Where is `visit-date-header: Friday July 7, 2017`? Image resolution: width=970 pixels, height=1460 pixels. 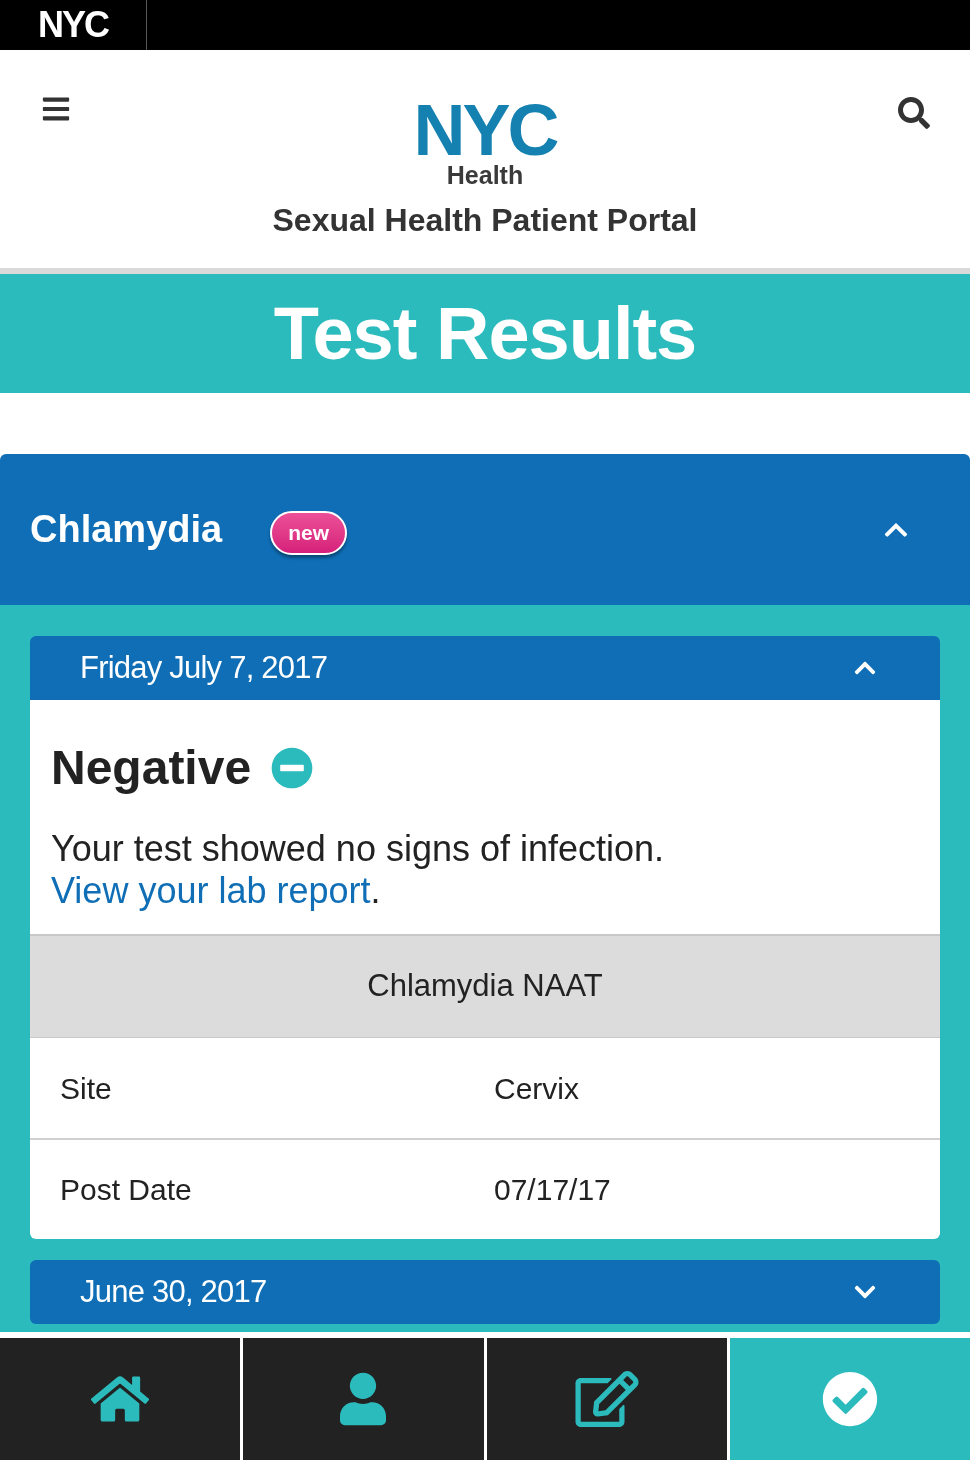 visit-date-header: Friday July 7, 2017 is located at coordinates (485, 668).